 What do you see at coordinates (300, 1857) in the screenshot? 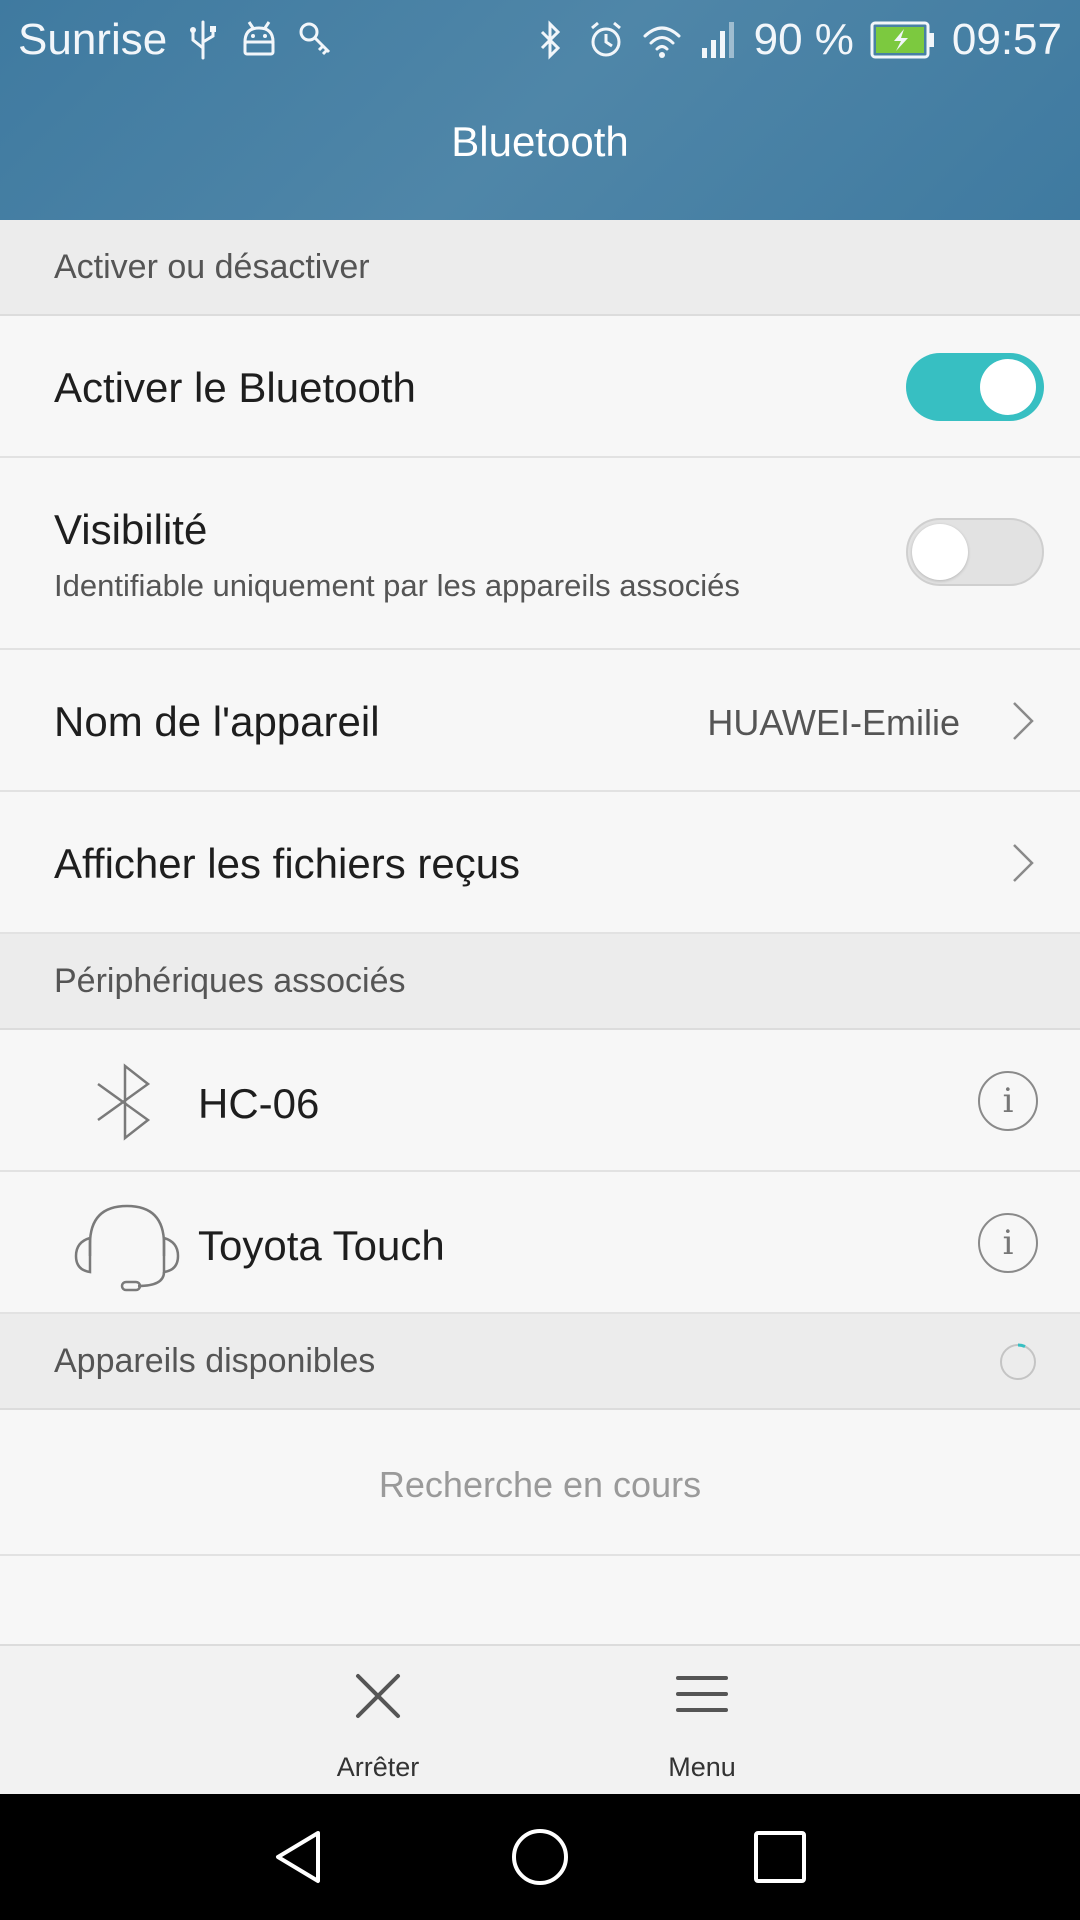
I see `back-icon` at bounding box center [300, 1857].